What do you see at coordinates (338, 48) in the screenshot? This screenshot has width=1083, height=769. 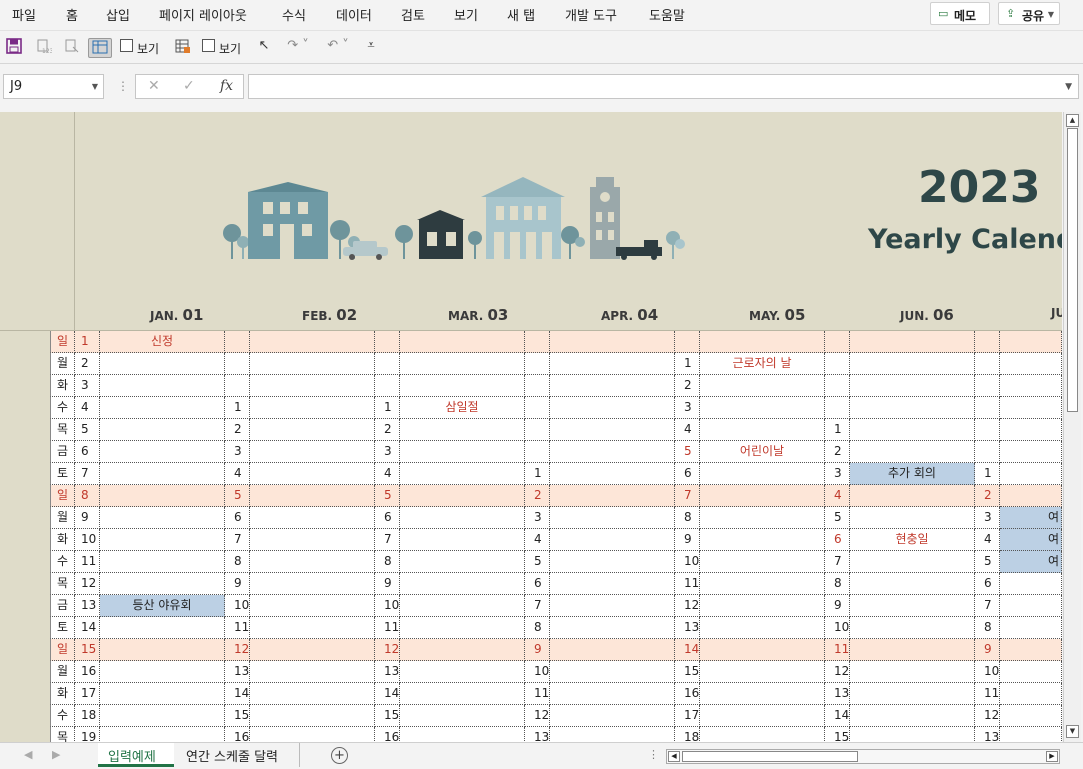 I see `undo-icon: ↶ ˅` at bounding box center [338, 48].